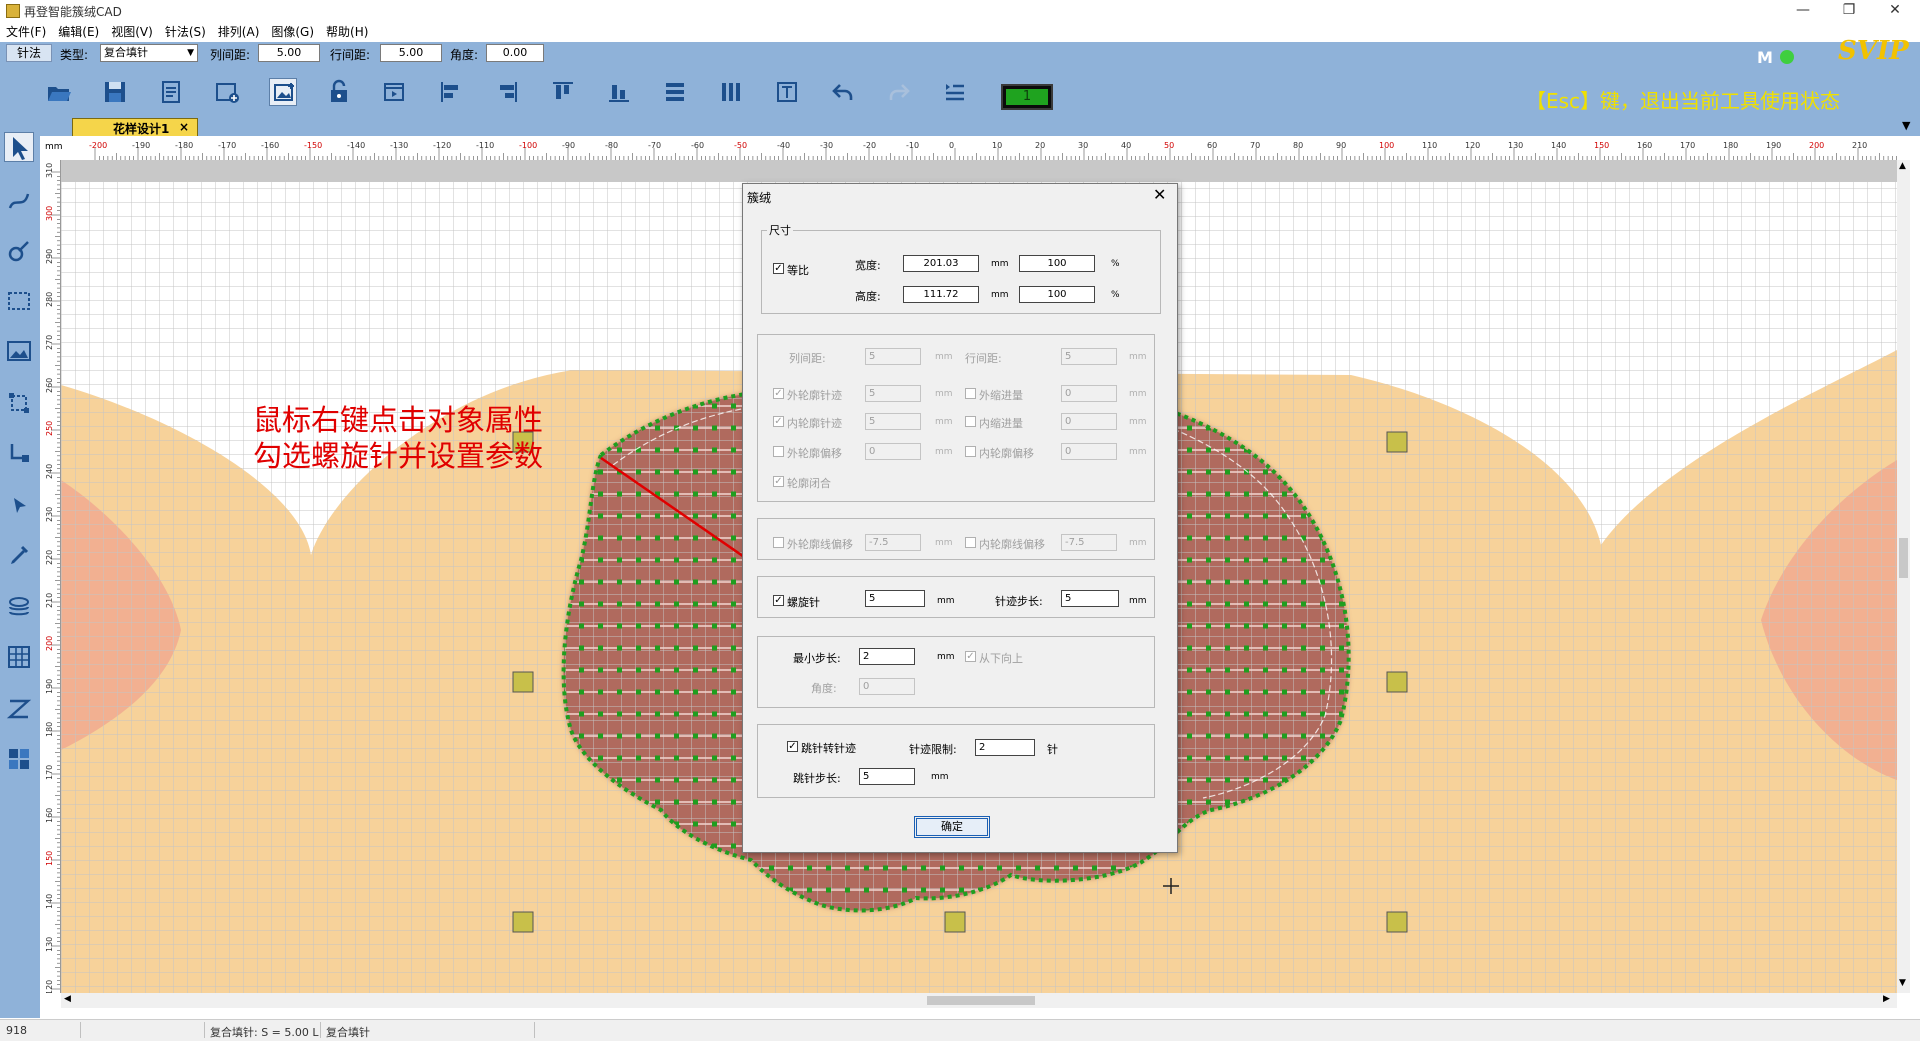 The height and width of the screenshot is (1041, 1920). Describe the element at coordinates (778, 268) in the screenshot. I see `proportional-checkbox: ✓` at that location.